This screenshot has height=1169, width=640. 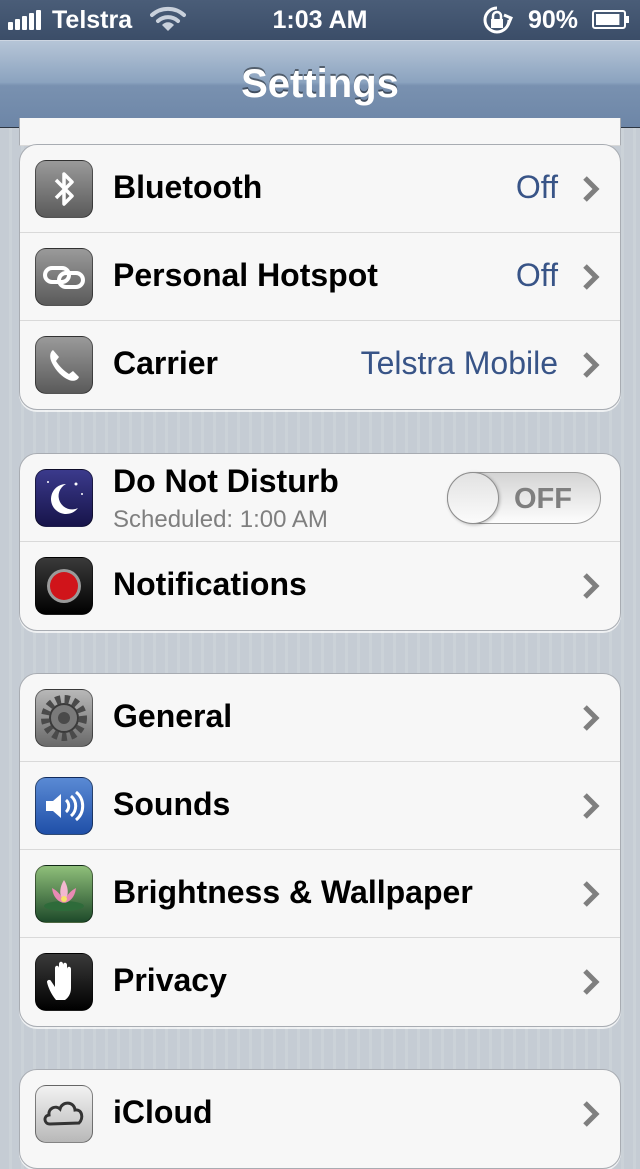 I want to click on settings-row-privacy: Privacy, so click(x=320, y=982).